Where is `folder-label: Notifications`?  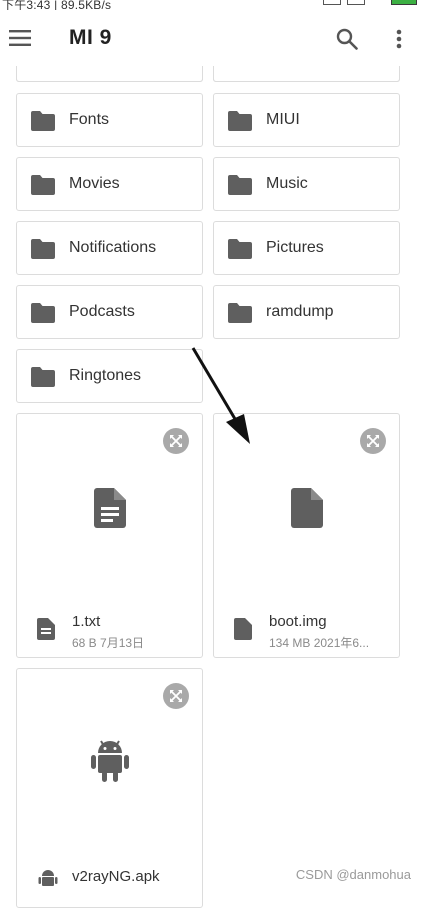
folder-label: Notifications is located at coordinates (113, 247).